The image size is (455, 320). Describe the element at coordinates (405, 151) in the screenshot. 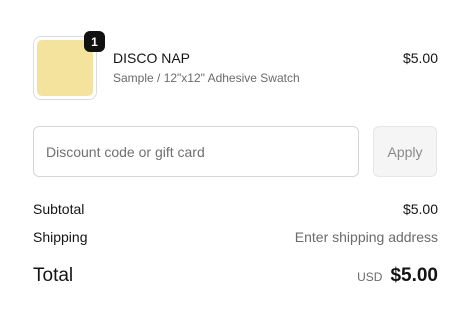

I see `apply-discount-button: Apply` at that location.